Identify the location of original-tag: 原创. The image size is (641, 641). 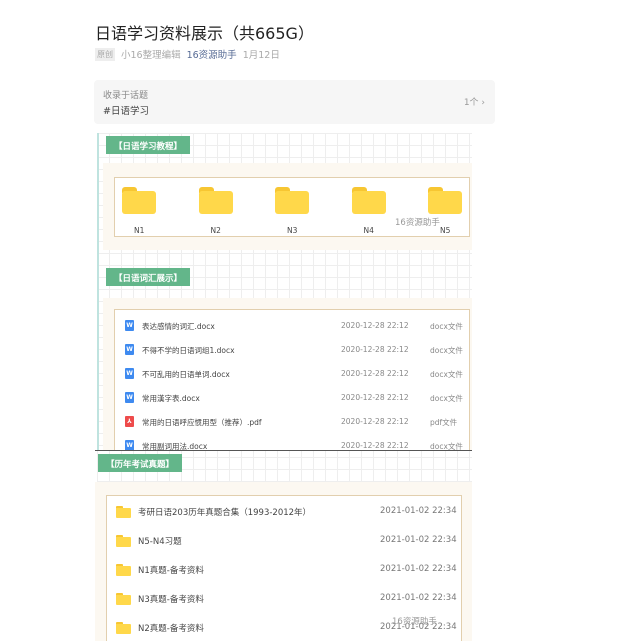
(105, 54).